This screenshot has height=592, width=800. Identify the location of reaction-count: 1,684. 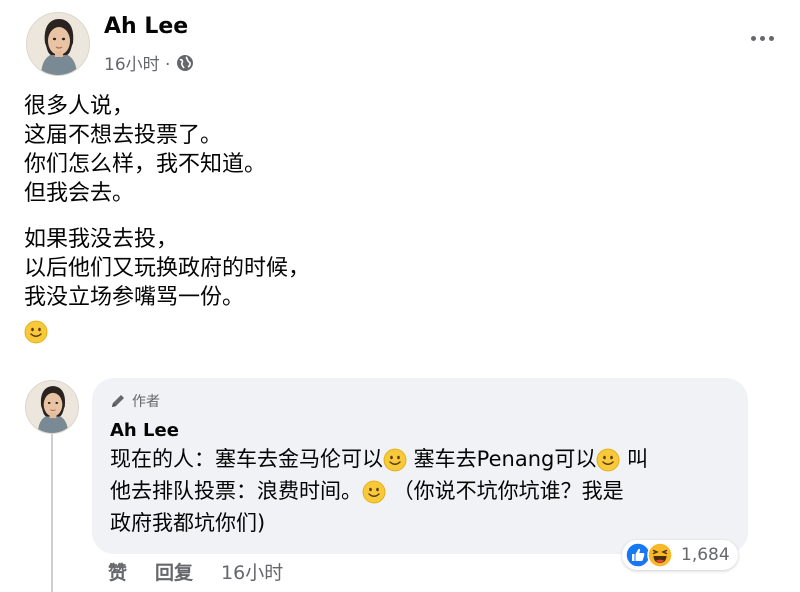
(705, 555).